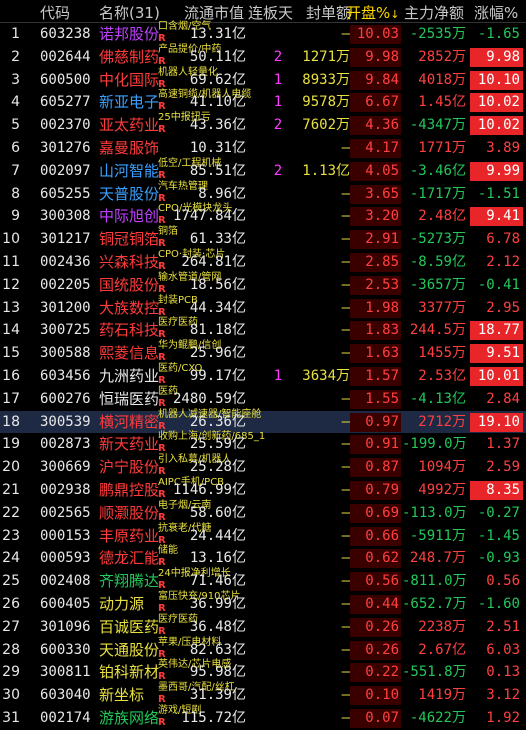 The image size is (526, 730). What do you see at coordinates (129, 80) in the screenshot?
I see `stock-name: 中化国际` at bounding box center [129, 80].